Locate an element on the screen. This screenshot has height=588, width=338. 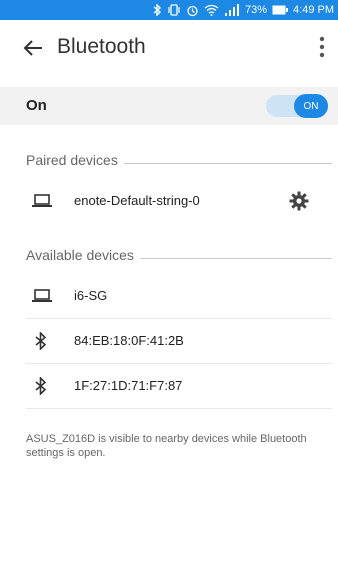
page-title: Bluetooth is located at coordinates (101, 46).